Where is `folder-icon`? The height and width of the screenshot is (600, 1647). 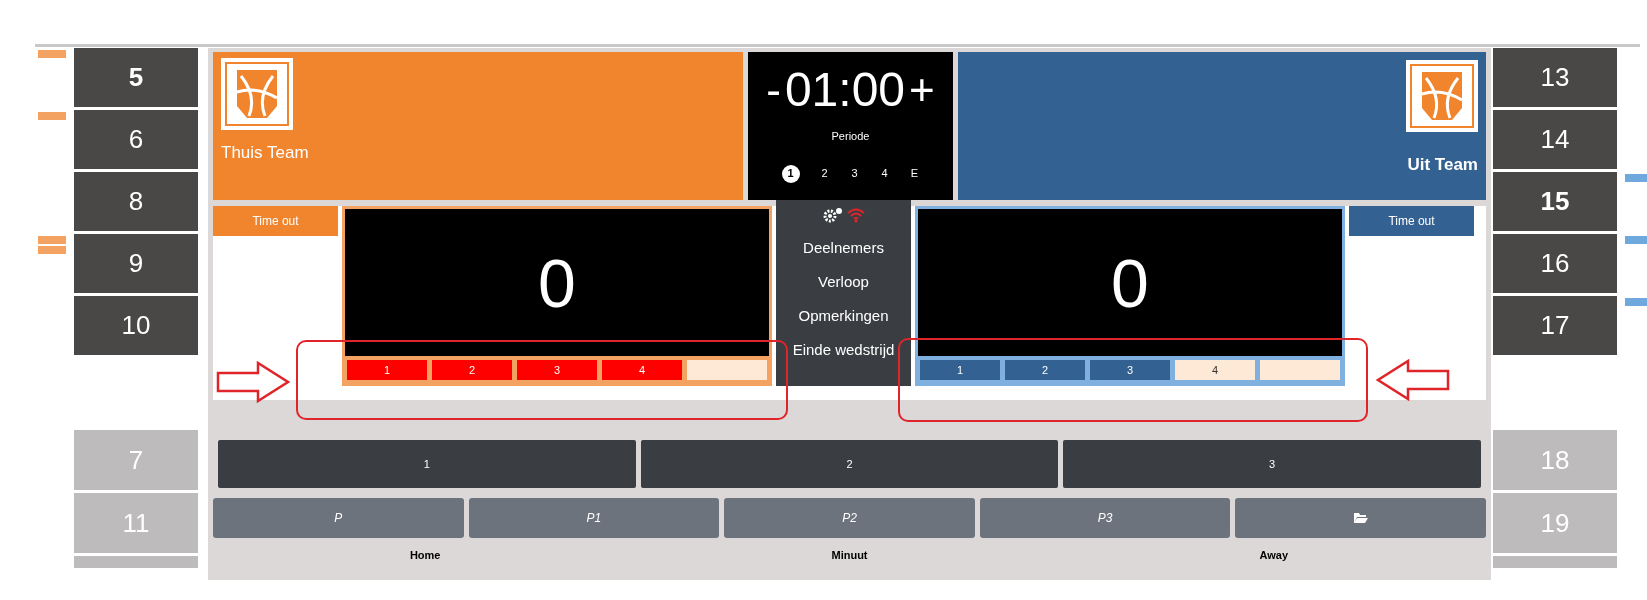
folder-icon is located at coordinates (1360, 518).